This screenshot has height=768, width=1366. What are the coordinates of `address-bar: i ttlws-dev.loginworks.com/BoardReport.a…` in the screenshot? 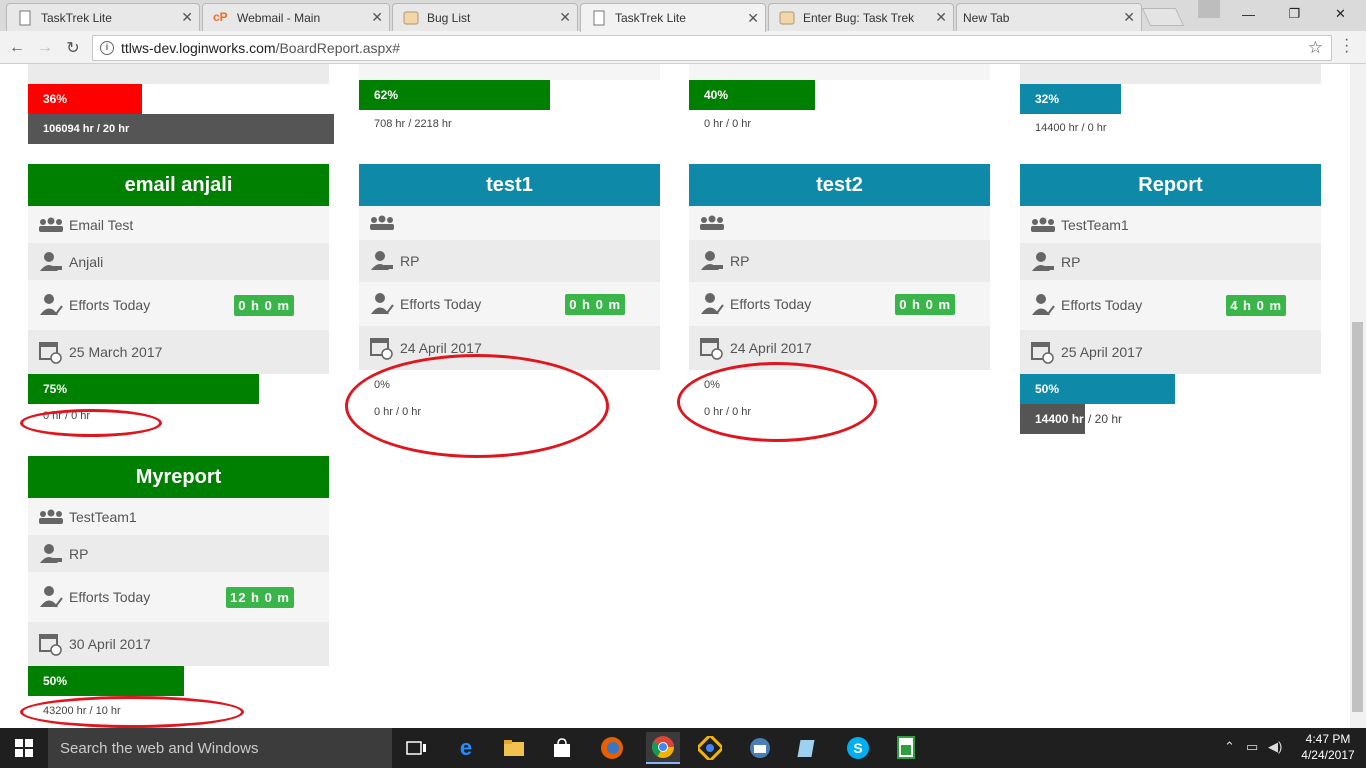 It's located at (712, 48).